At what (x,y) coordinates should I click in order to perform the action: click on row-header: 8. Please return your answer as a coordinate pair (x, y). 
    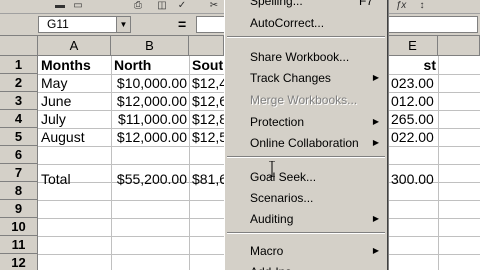
    Looking at the image, I should click on (19, 191).